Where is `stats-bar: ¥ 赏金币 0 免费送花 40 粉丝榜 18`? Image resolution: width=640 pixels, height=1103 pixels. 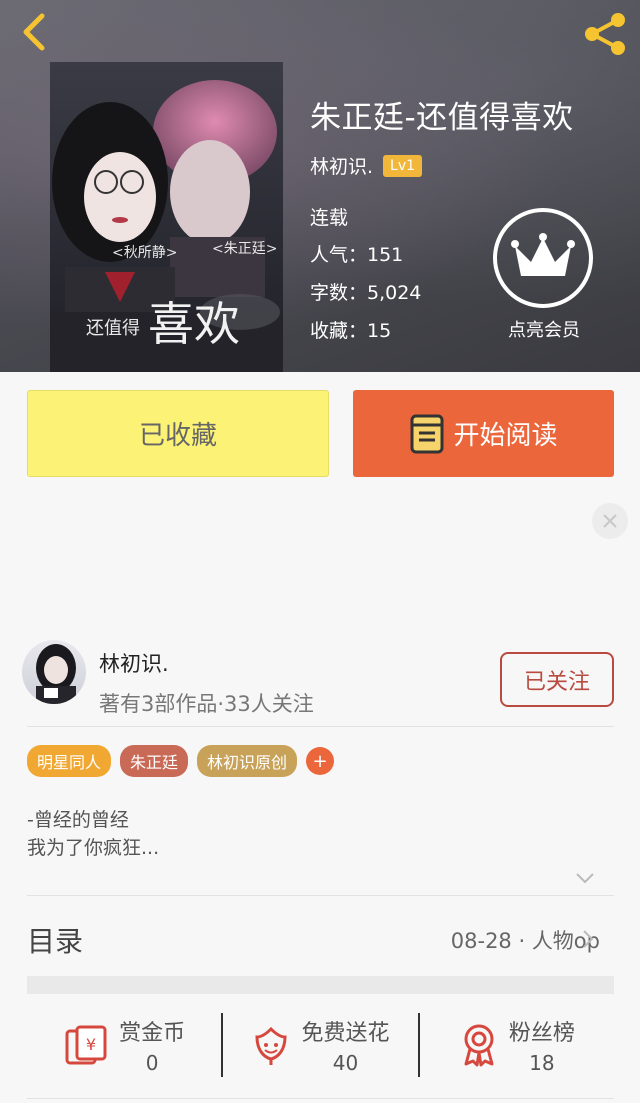 stats-bar: ¥ 赏金币 0 免费送花 40 粉丝榜 18 is located at coordinates (320, 1045).